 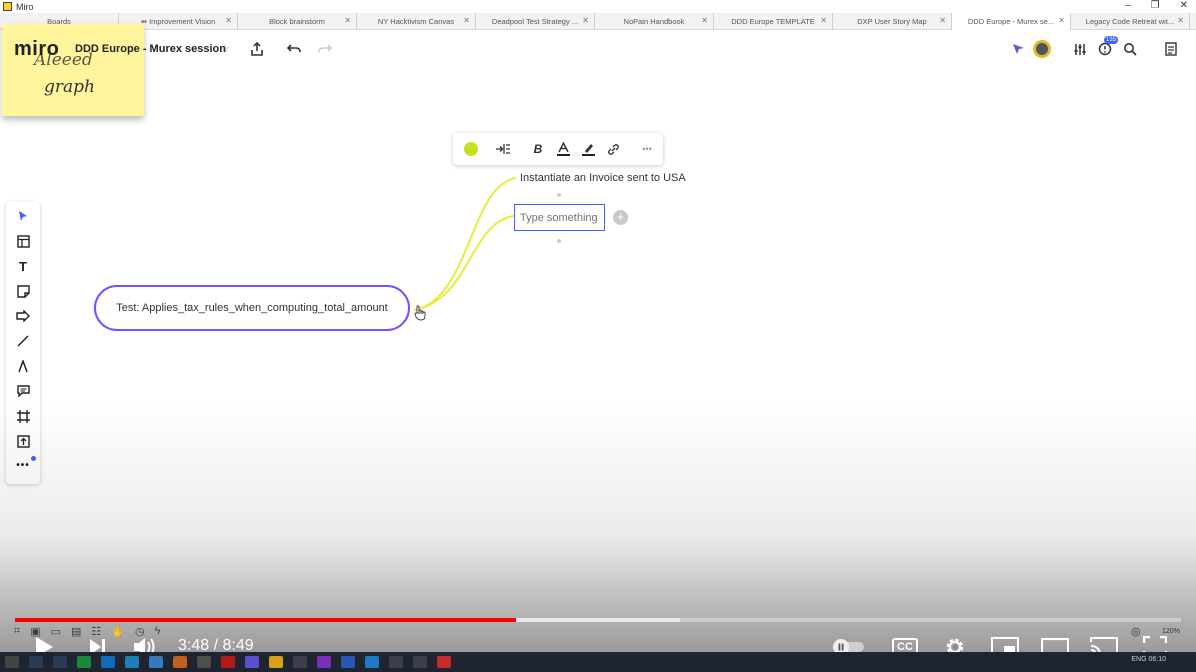 I want to click on start-icon, so click(x=12, y=662).